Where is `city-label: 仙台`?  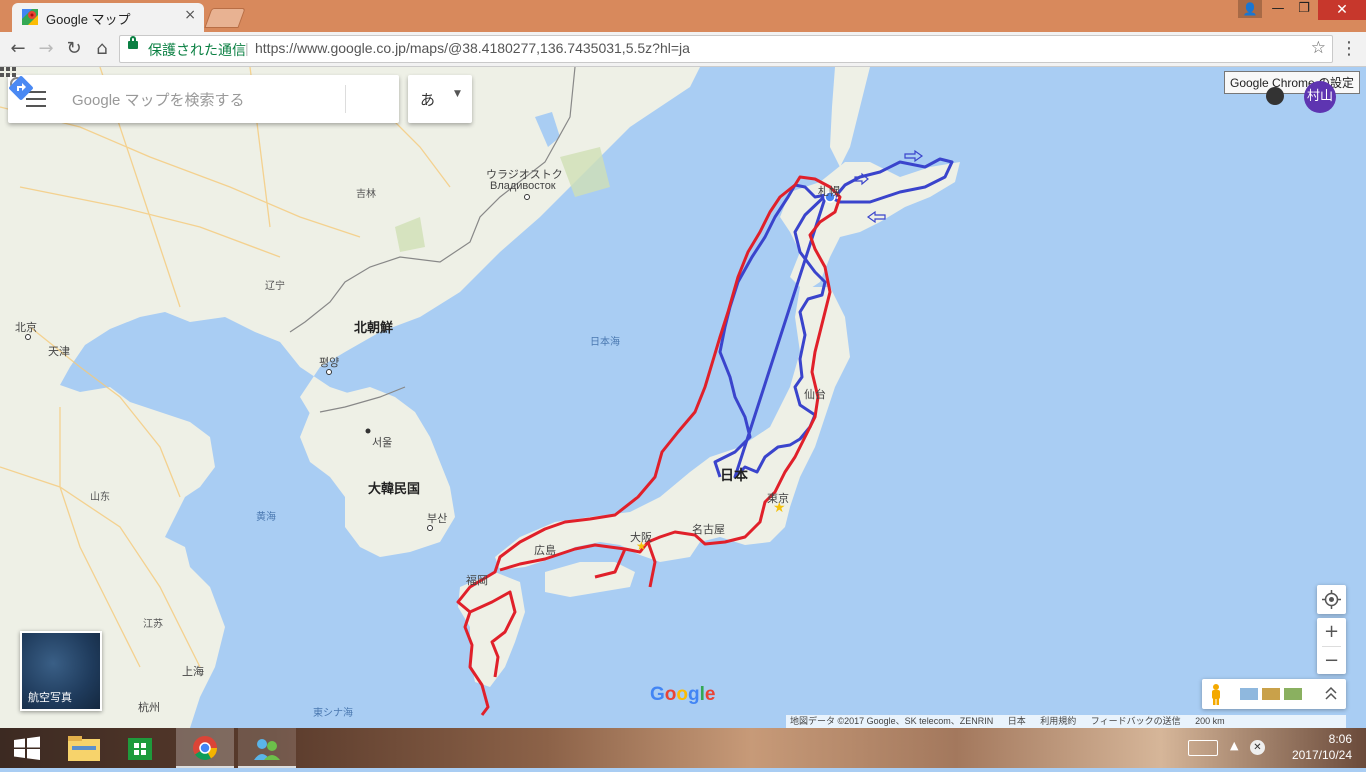 city-label: 仙台 is located at coordinates (815, 395).